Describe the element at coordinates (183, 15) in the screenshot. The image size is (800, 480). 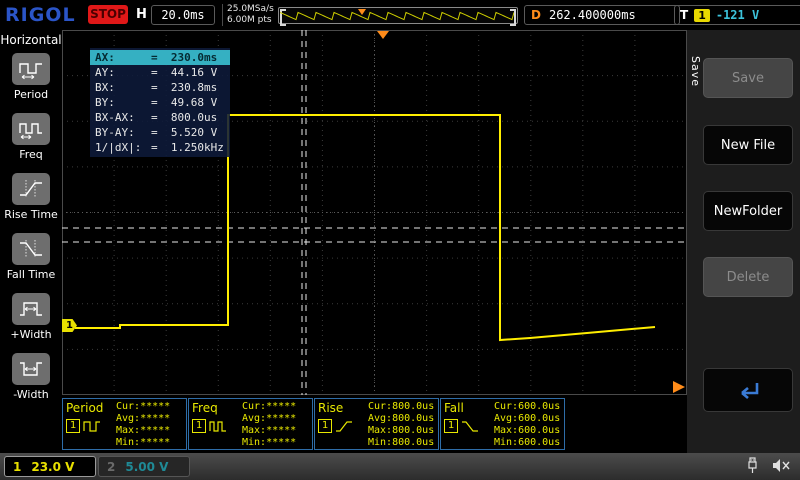
I see `timebase-value: 20.0ms` at that location.